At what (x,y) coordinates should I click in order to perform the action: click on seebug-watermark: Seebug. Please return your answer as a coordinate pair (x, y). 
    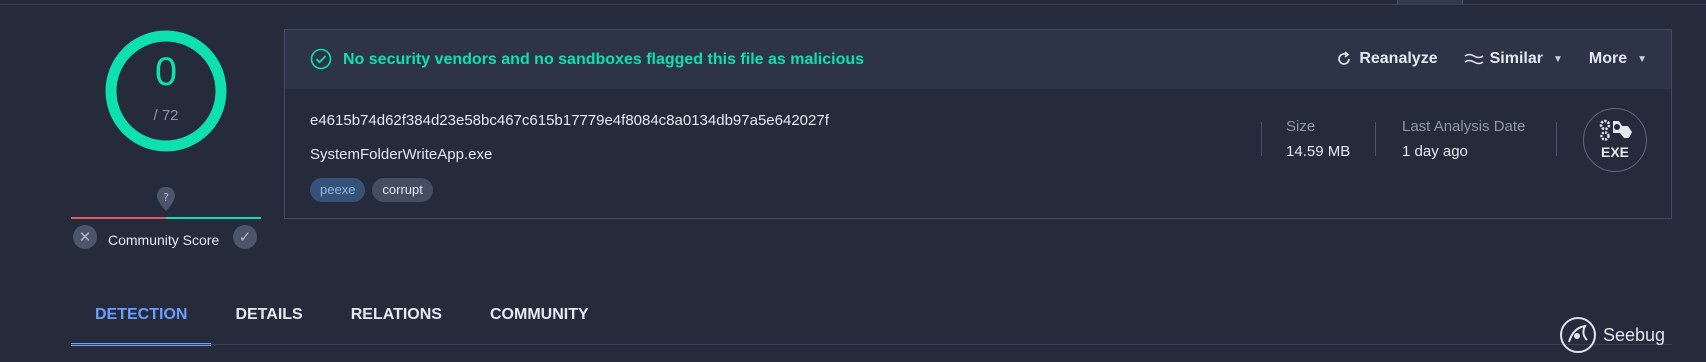
    Looking at the image, I should click on (1612, 335).